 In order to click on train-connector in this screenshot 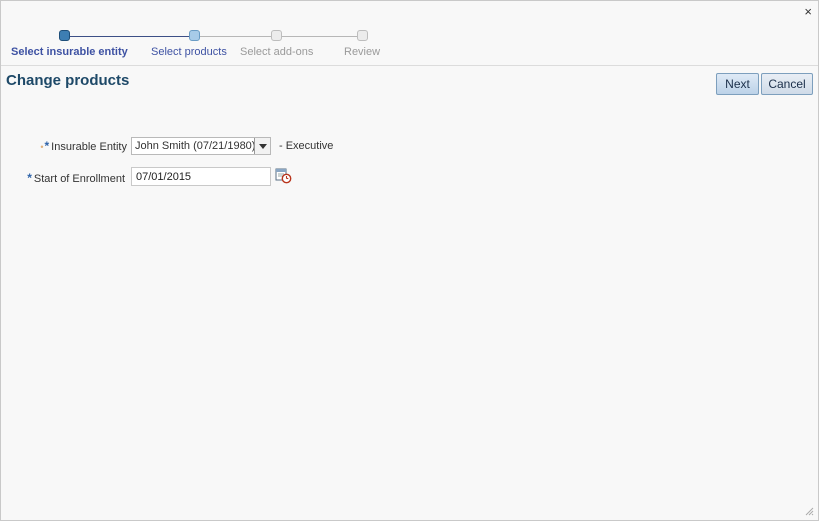, I will do `click(129, 36)`.